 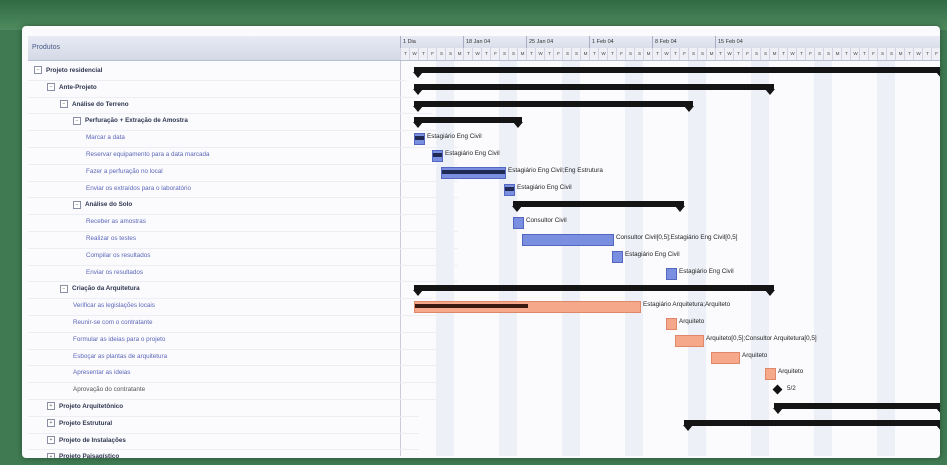 What do you see at coordinates (243, 156) in the screenshot?
I see `task-row: Reservar equipamento para a data marcada` at bounding box center [243, 156].